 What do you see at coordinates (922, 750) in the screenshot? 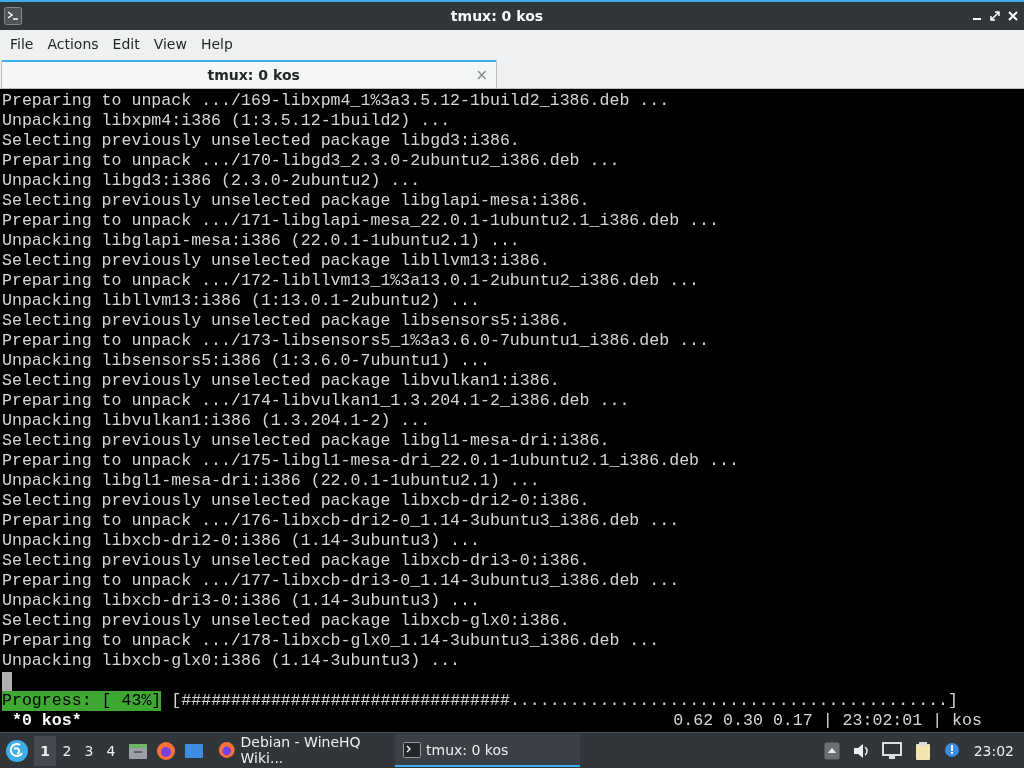
I see `clipboard-icon` at bounding box center [922, 750].